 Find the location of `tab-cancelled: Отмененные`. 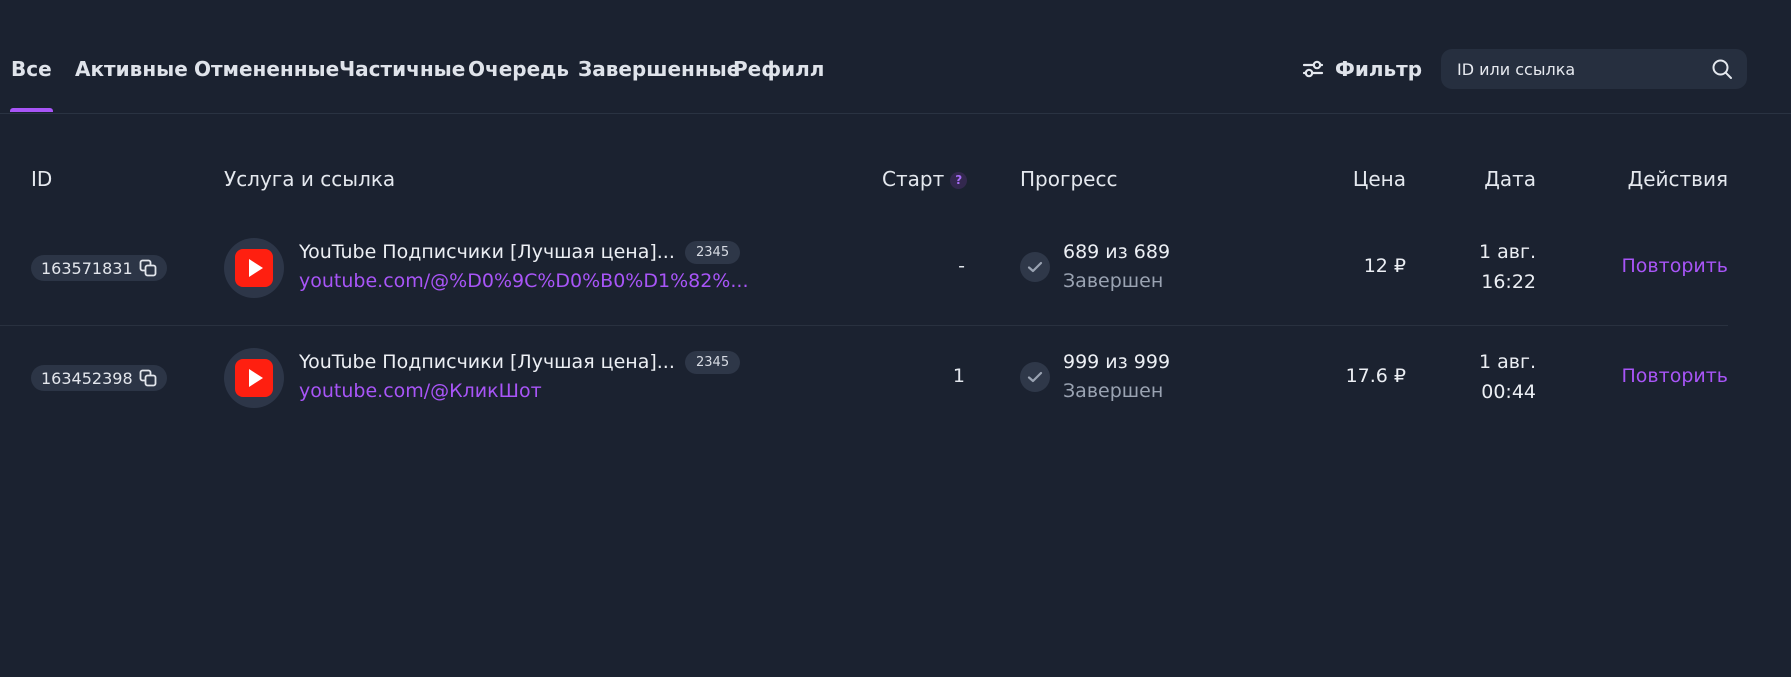

tab-cancelled: Отмененные is located at coordinates (266, 69).